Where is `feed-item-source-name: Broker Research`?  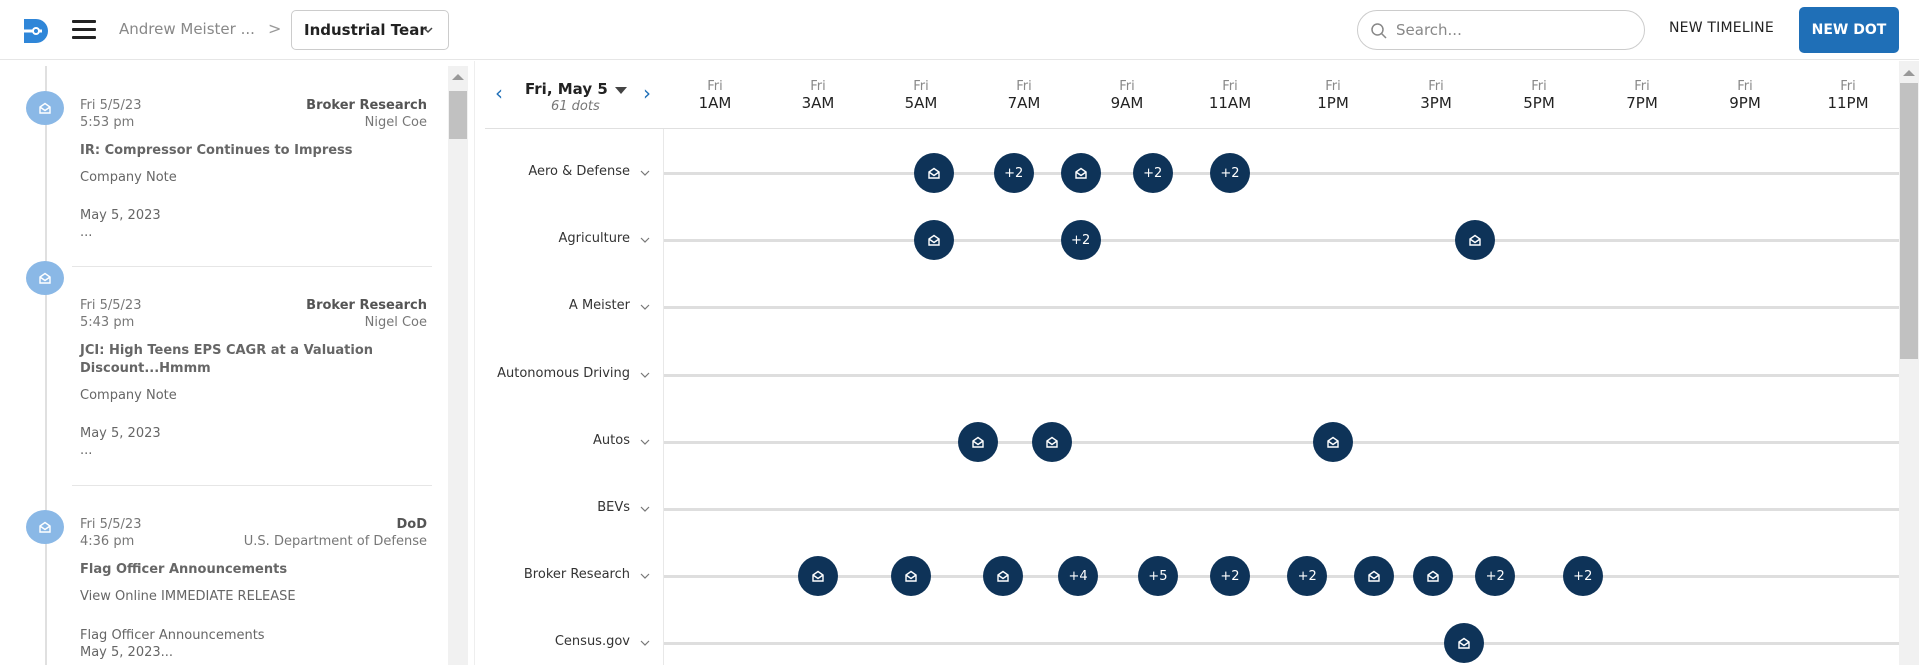 feed-item-source-name: Broker Research is located at coordinates (366, 305).